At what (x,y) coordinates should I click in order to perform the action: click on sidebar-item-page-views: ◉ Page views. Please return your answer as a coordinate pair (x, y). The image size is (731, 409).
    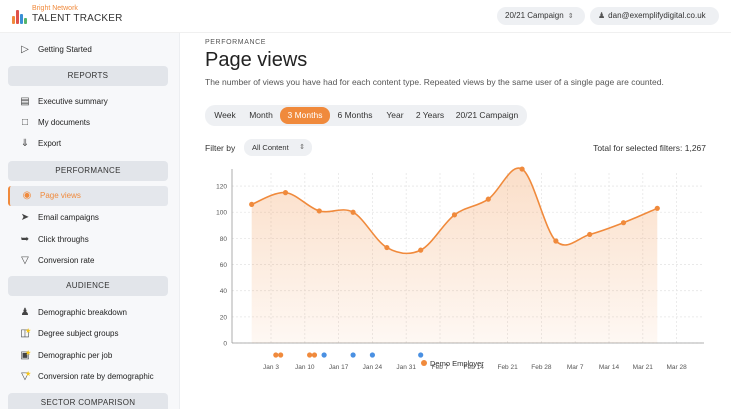
    Looking at the image, I should click on (88, 196).